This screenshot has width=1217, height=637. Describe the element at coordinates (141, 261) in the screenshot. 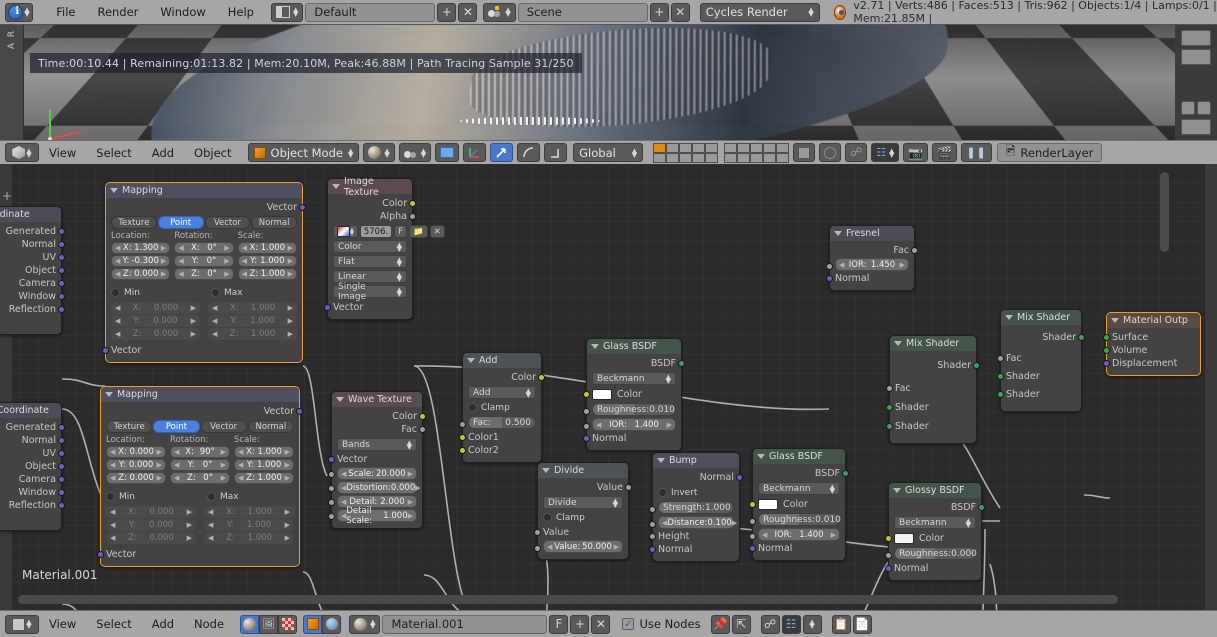

I see `location-y-field: ◀ Y: -0.300 ▶` at that location.